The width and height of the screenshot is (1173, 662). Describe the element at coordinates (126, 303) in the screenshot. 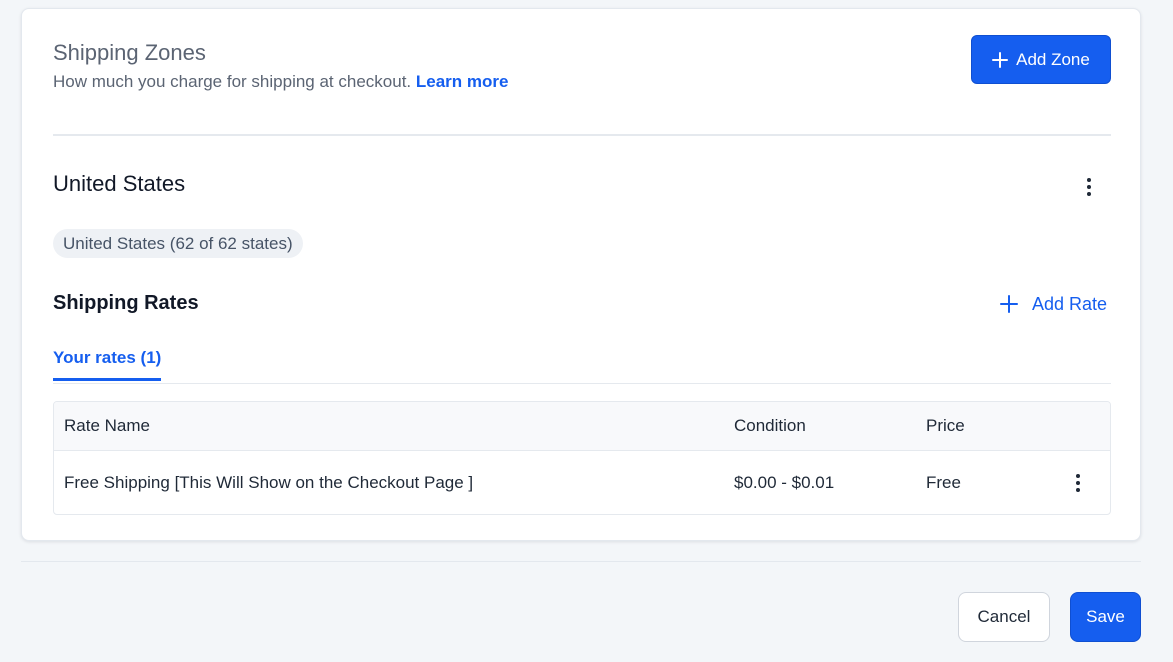

I see `shipping-rates-title: Shipping Rates` at that location.